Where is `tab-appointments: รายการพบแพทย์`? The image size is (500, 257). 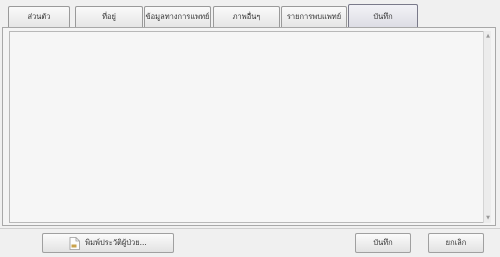 tab-appointments: รายการพบแพทย์ is located at coordinates (314, 16).